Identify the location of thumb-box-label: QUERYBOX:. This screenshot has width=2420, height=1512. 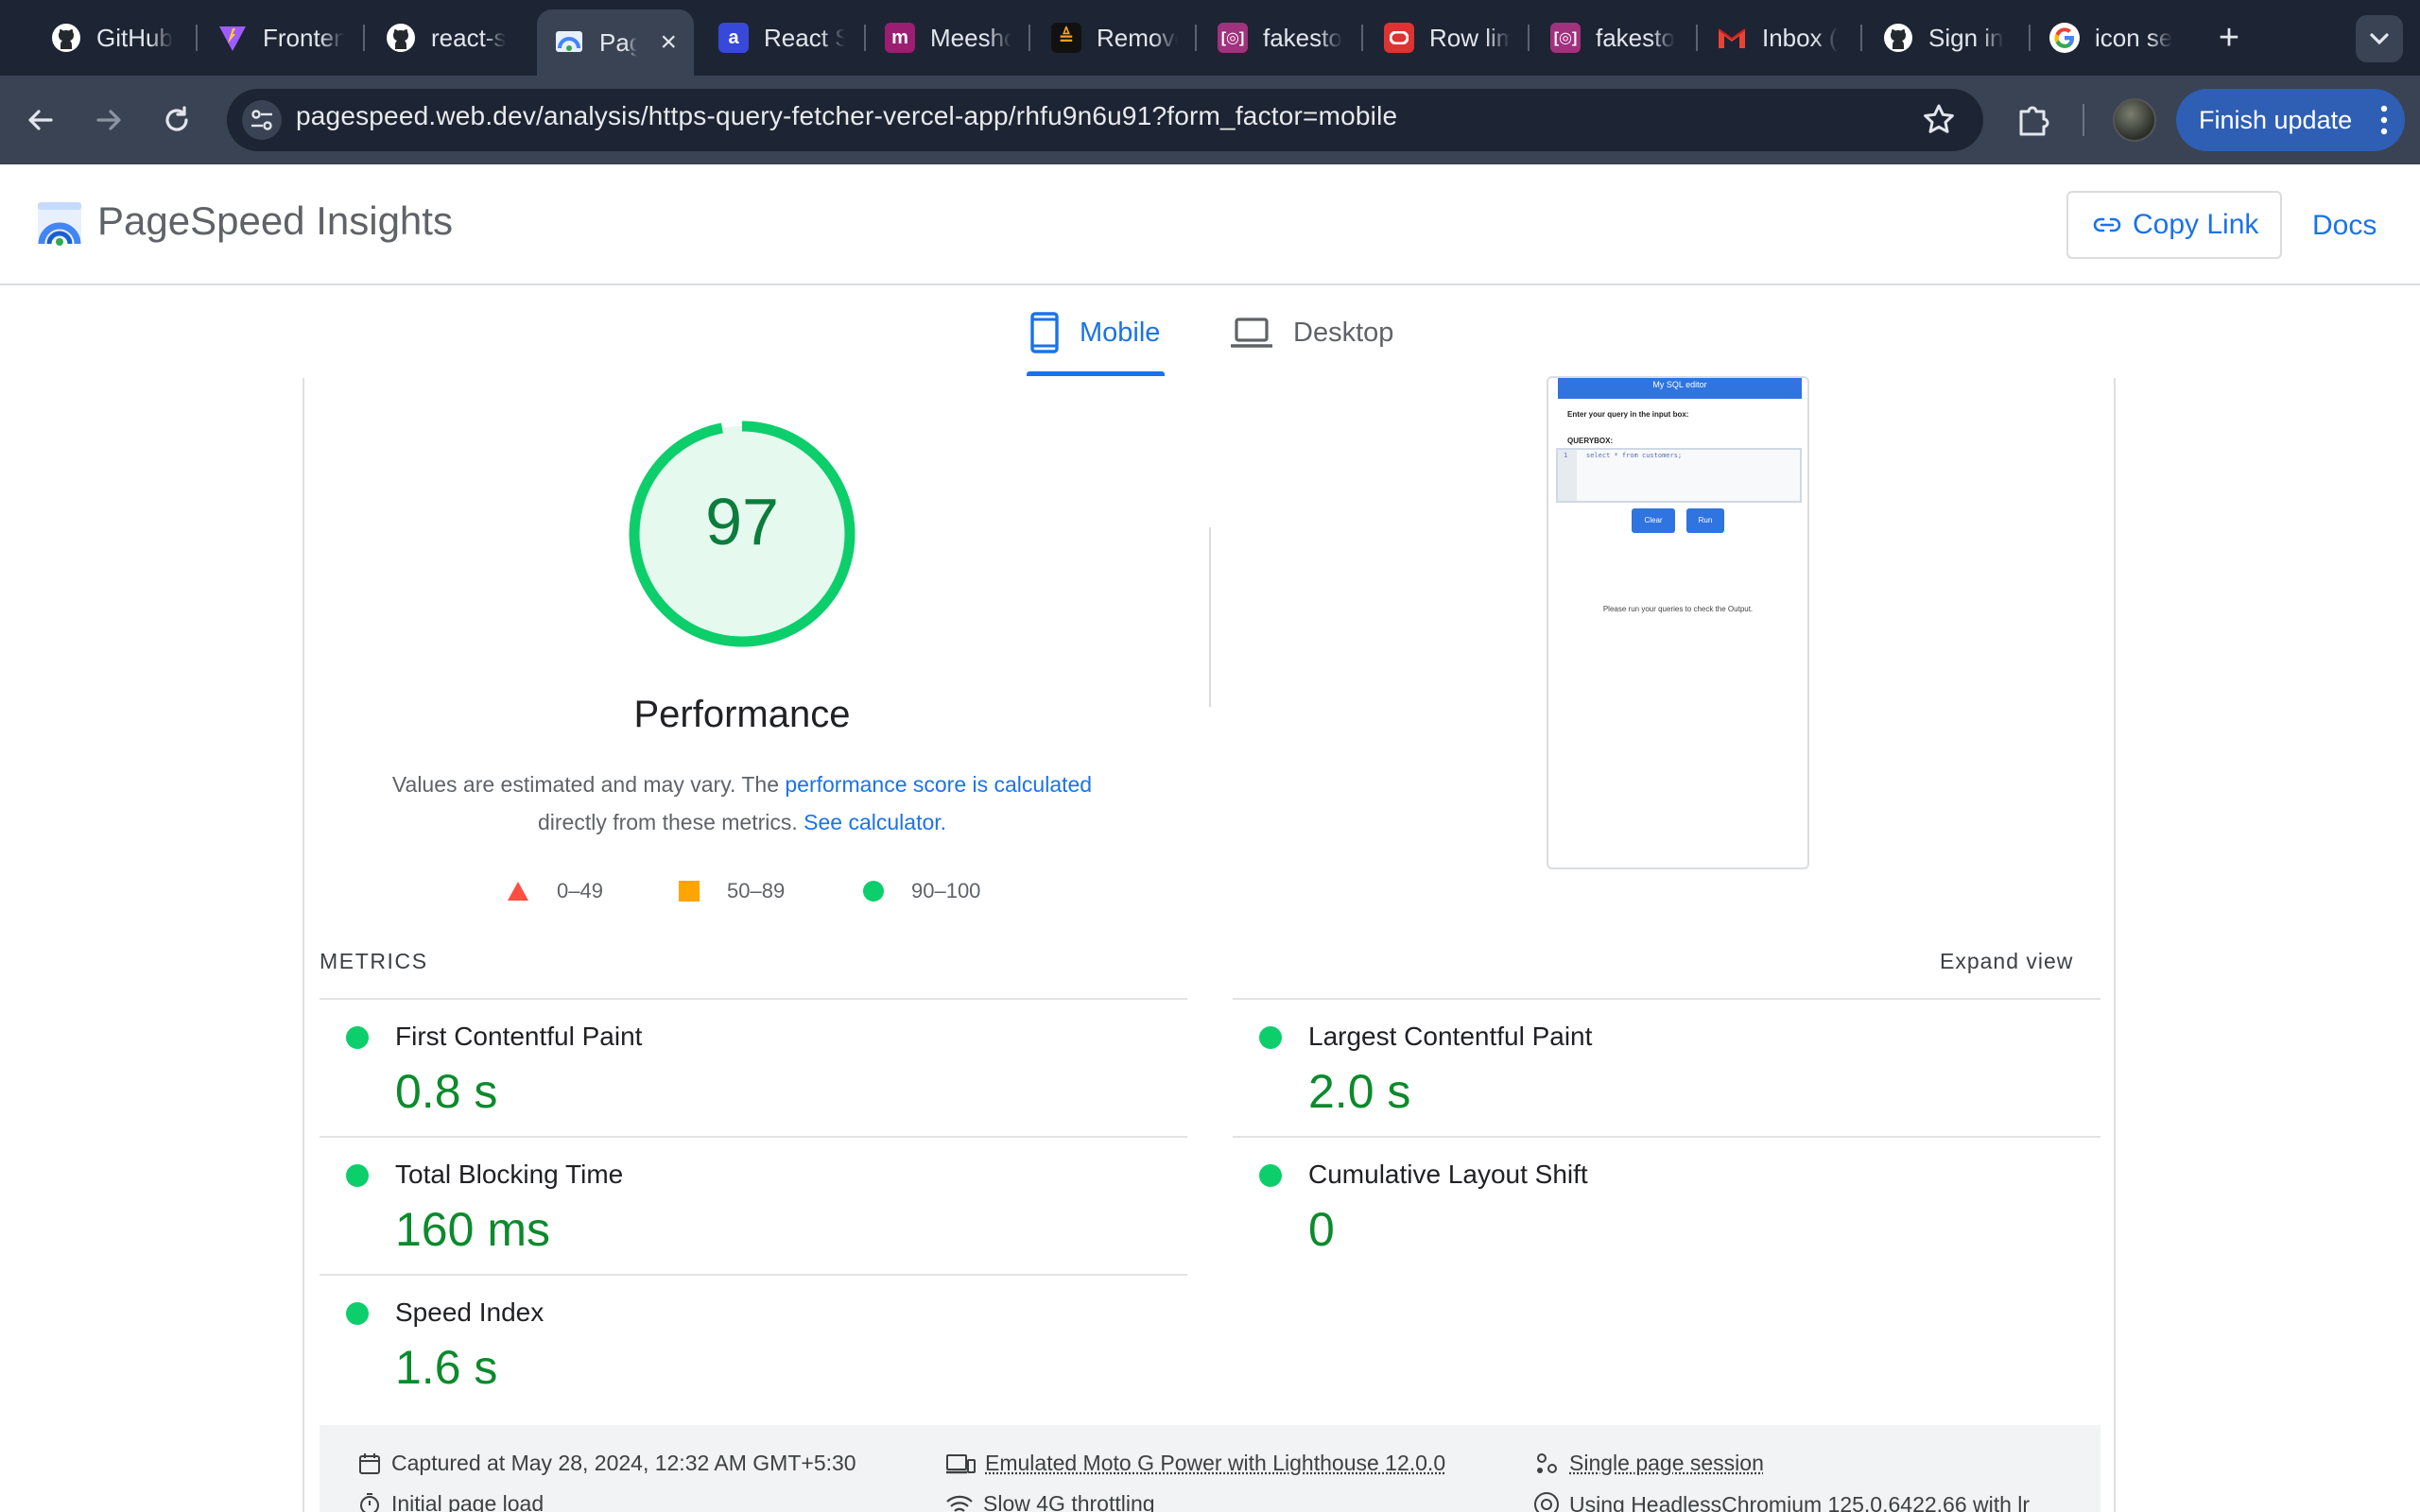
(1590, 441).